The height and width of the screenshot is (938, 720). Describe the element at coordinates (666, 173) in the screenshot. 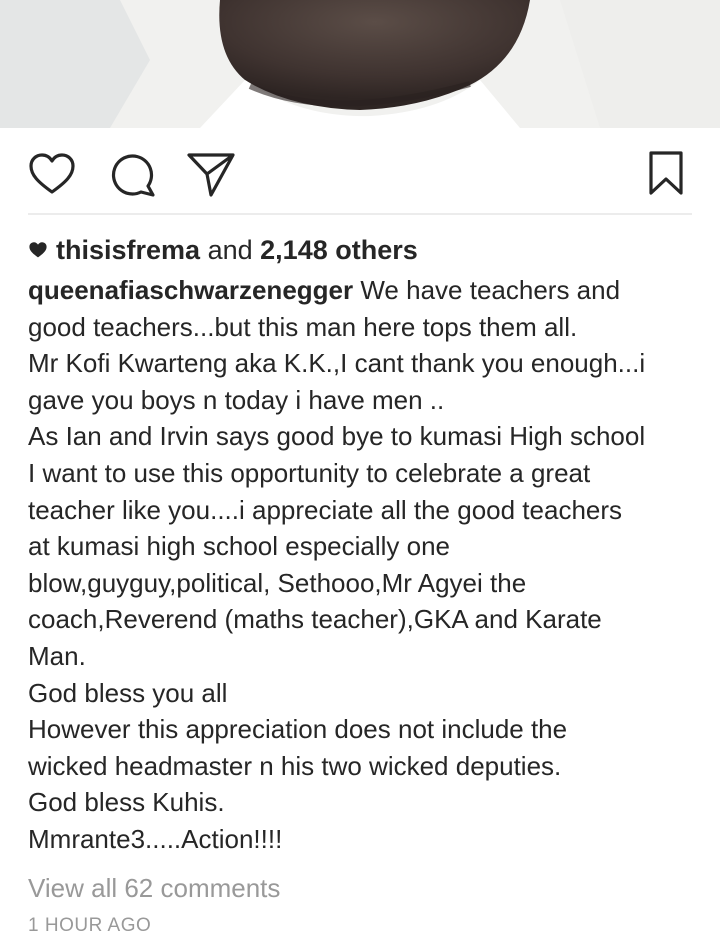

I see `bookmark-icon` at that location.